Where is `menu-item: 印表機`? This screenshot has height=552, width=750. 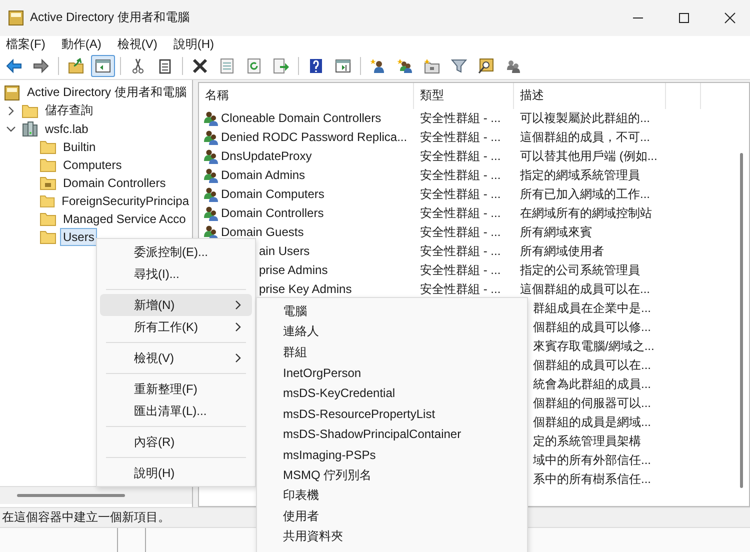
menu-item: 印表機 is located at coordinates (392, 496).